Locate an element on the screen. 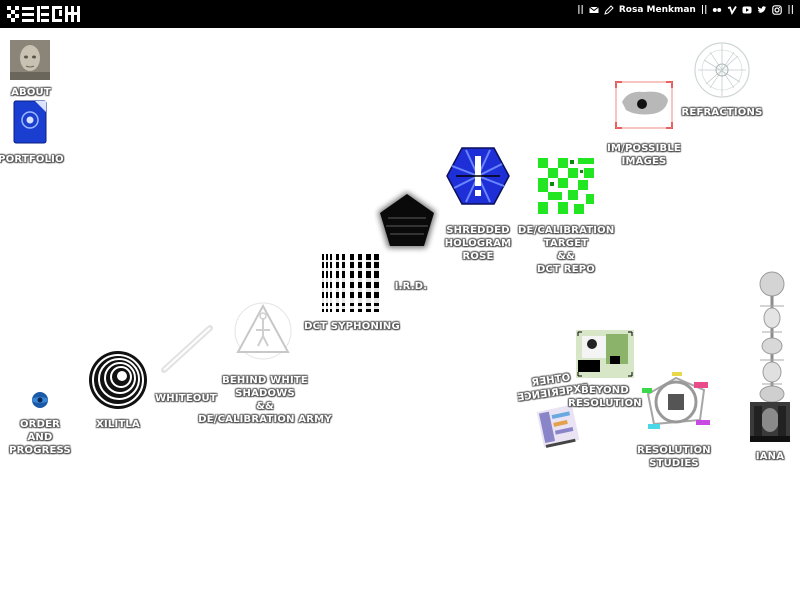  portfolio-item: PORTFOLIO is located at coordinates (32, 133).